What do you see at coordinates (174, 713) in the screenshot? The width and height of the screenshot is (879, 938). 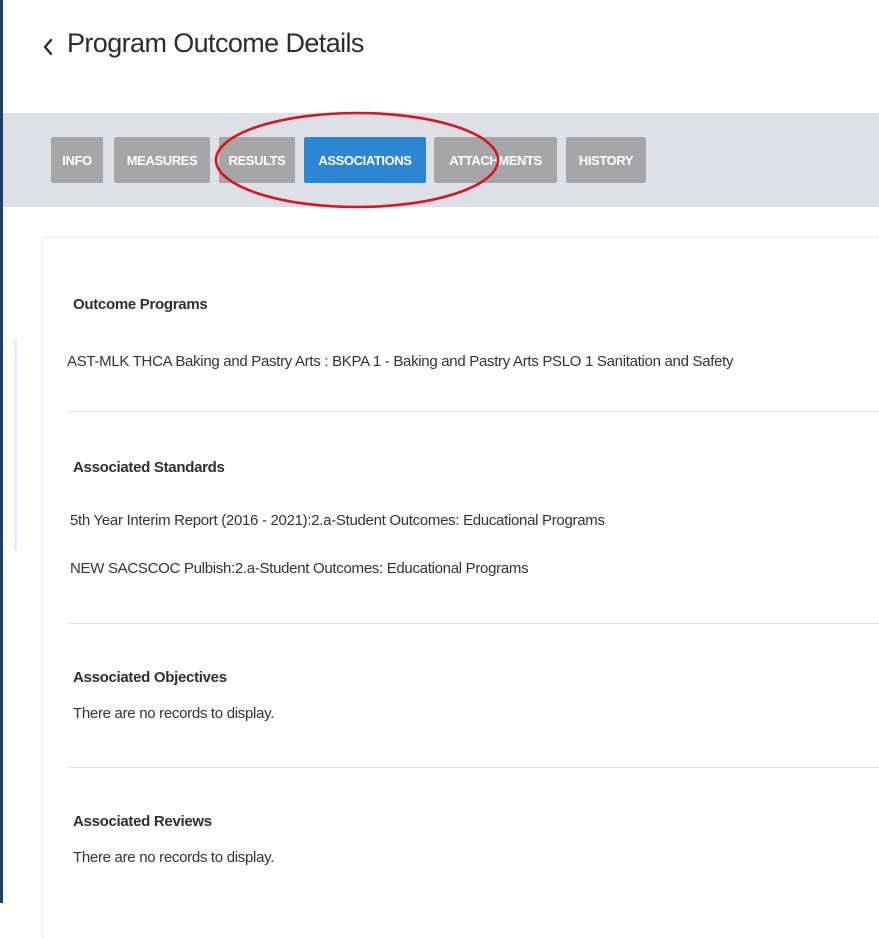 I see `objectives-empty-message: There are no records to display.` at bounding box center [174, 713].